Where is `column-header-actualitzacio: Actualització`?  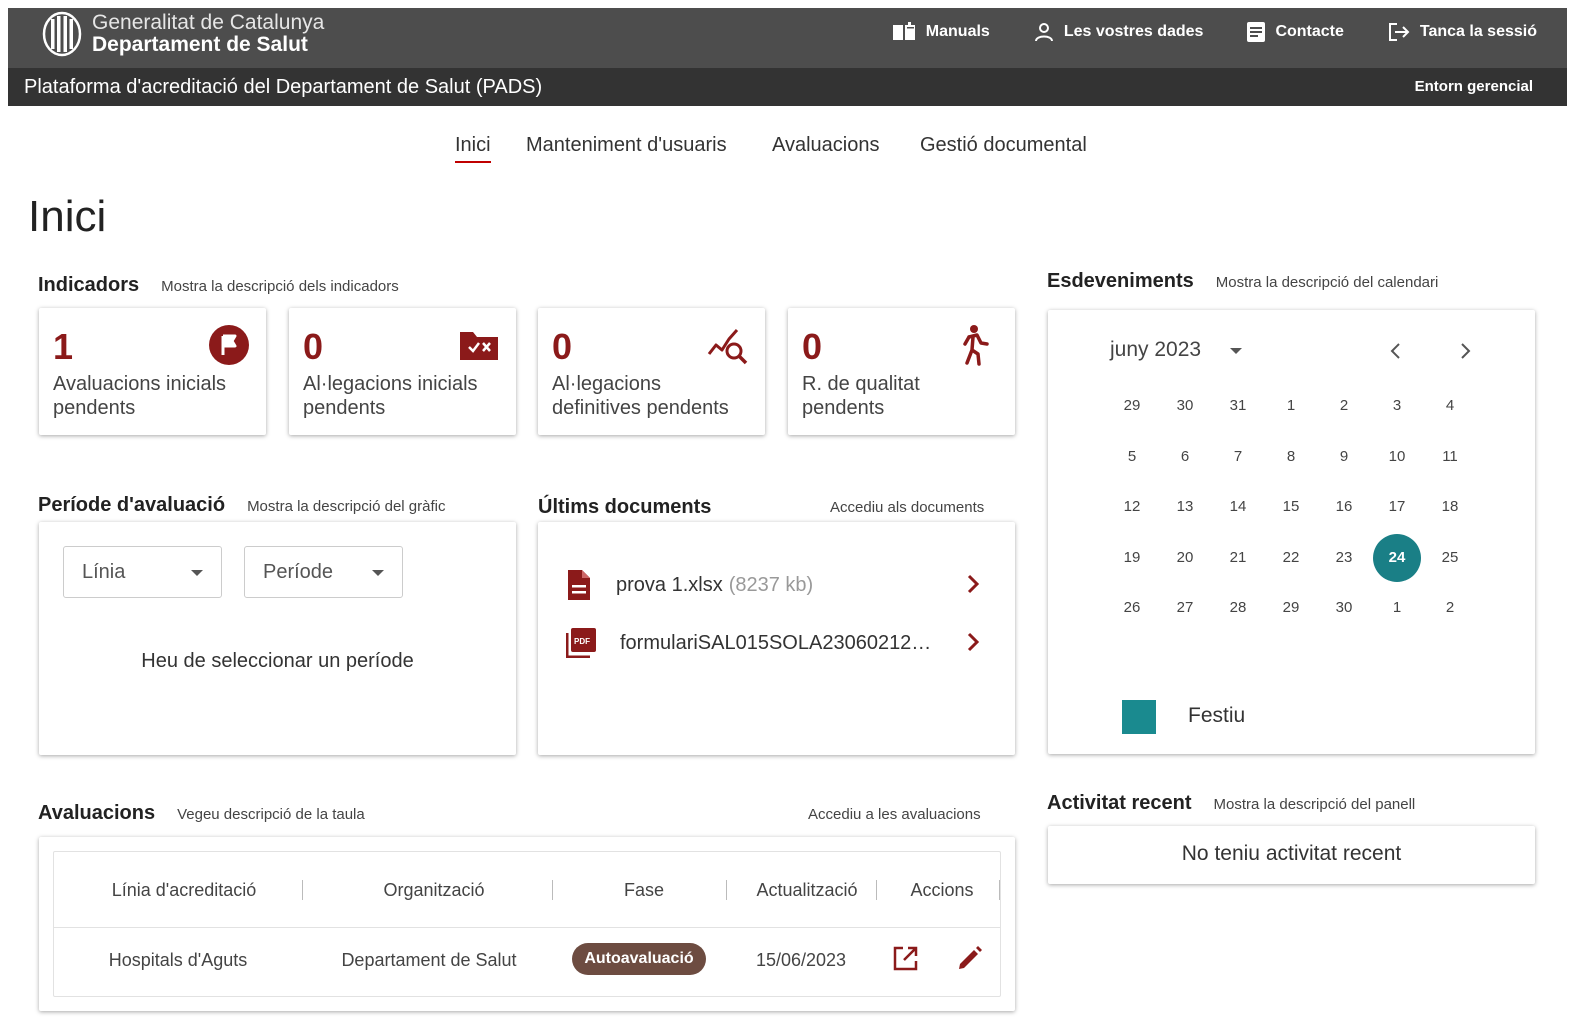
column-header-actualitzacio: Actualització is located at coordinates (807, 890).